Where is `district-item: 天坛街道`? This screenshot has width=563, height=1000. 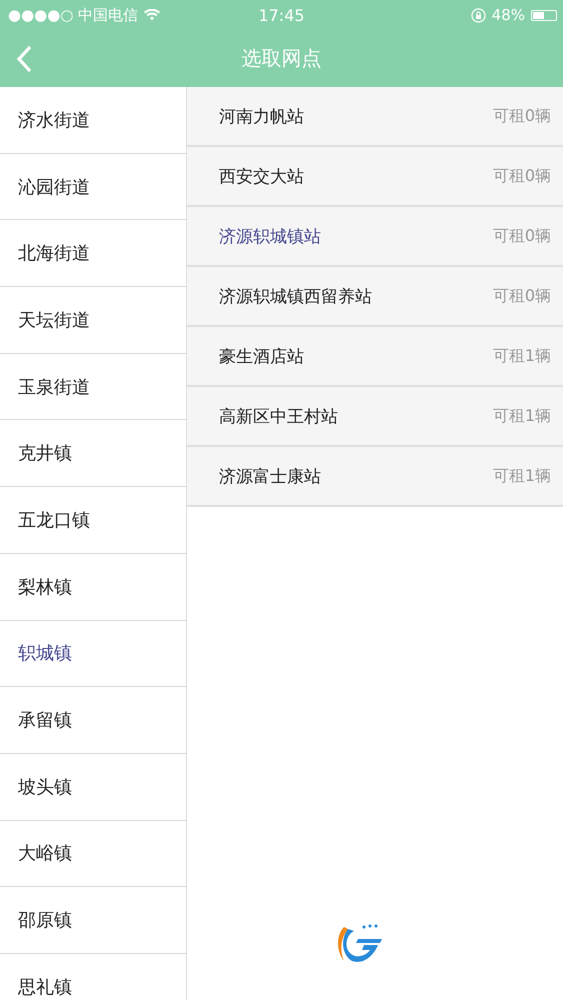
district-item: 天坛街道 is located at coordinates (93, 320).